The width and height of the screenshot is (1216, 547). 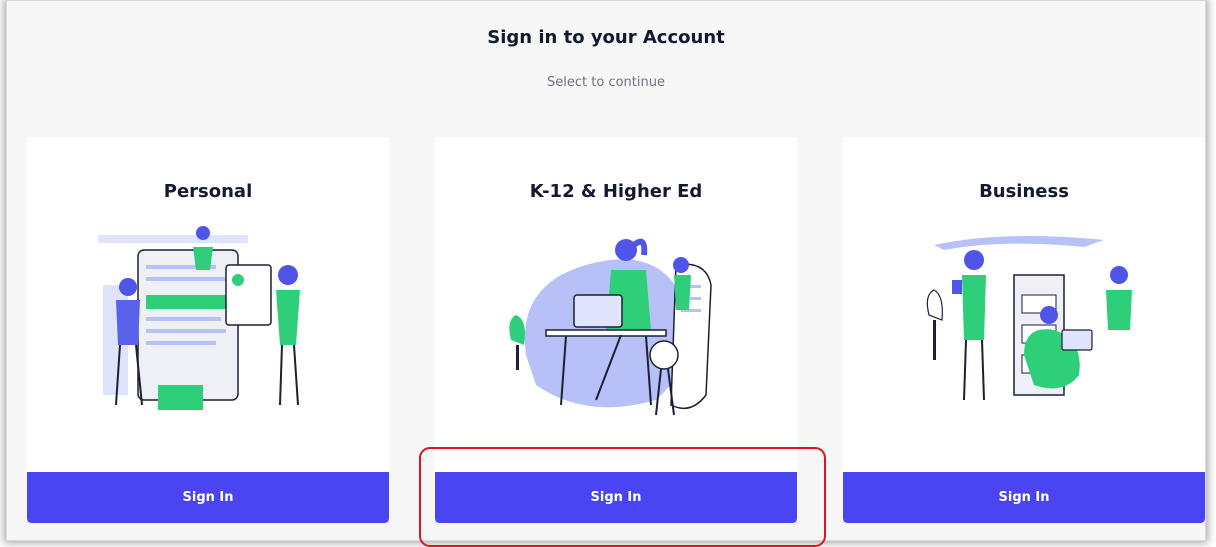 I want to click on personal-illustration, so click(x=199, y=318).